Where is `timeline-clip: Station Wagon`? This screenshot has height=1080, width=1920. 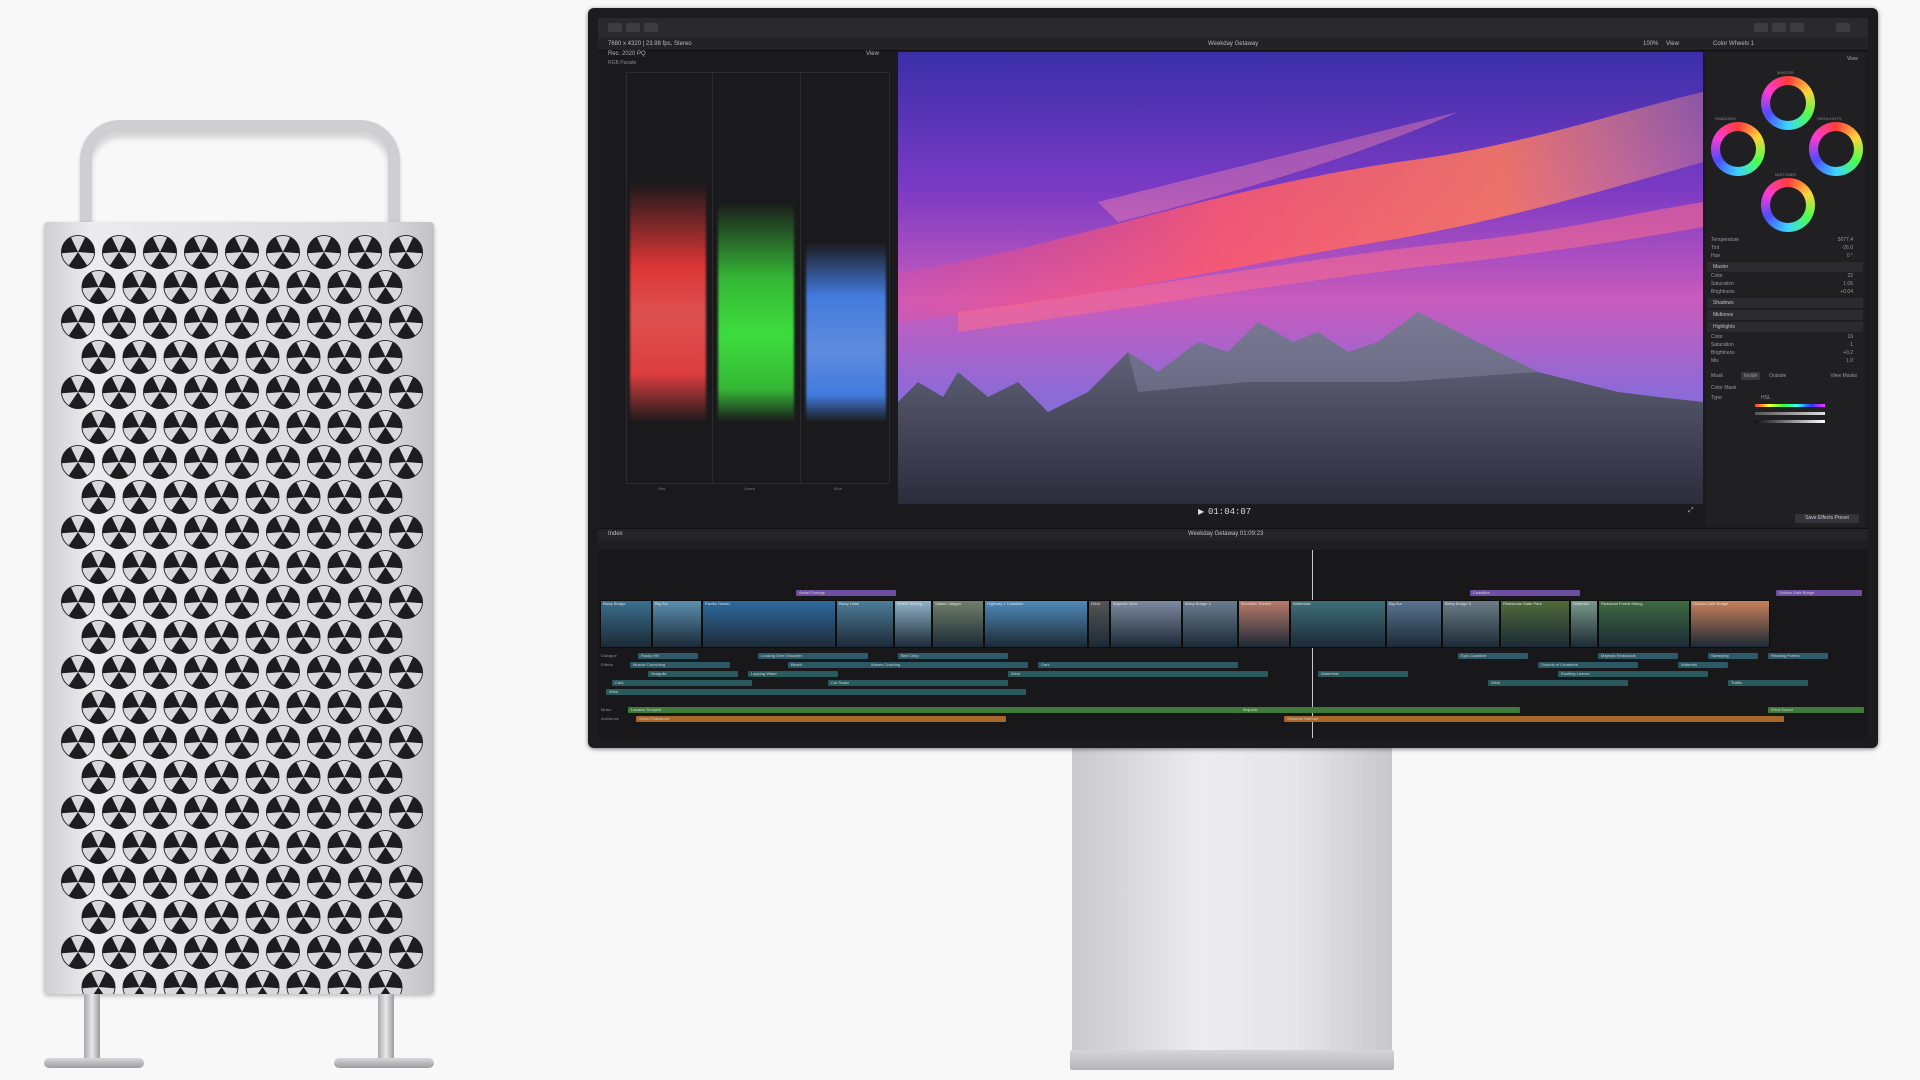 timeline-clip: Station Wagon is located at coordinates (958, 624).